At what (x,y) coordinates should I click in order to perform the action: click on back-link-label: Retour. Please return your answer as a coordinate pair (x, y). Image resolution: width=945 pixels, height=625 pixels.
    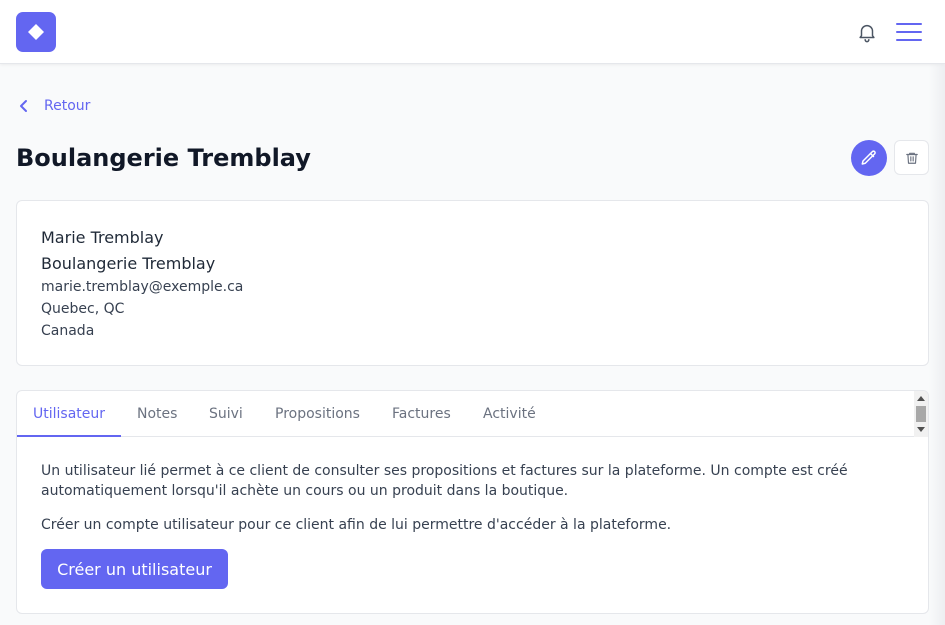
    Looking at the image, I should click on (67, 106).